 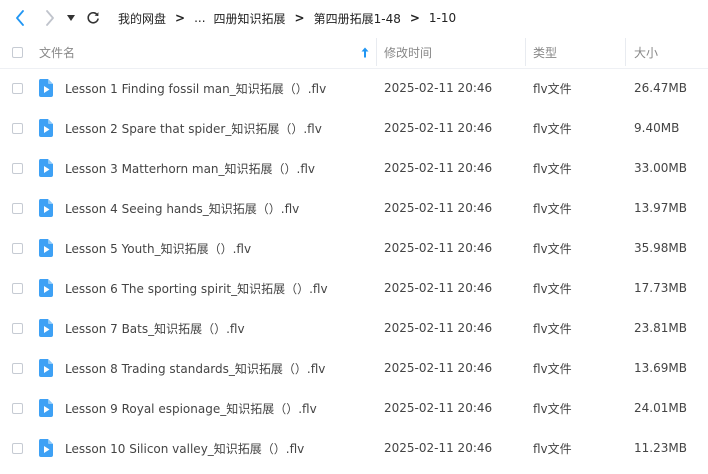 I want to click on file-size: 13.69MB, so click(x=660, y=368).